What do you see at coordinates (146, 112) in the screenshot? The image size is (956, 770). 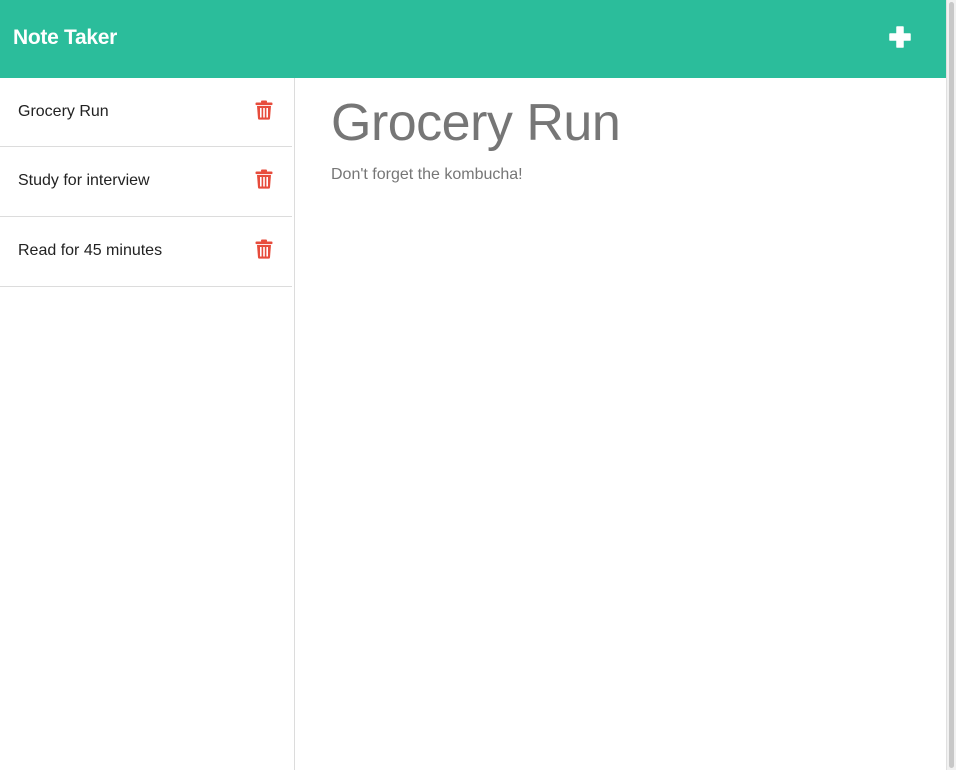 I see `note-list-item: Grocery Run` at bounding box center [146, 112].